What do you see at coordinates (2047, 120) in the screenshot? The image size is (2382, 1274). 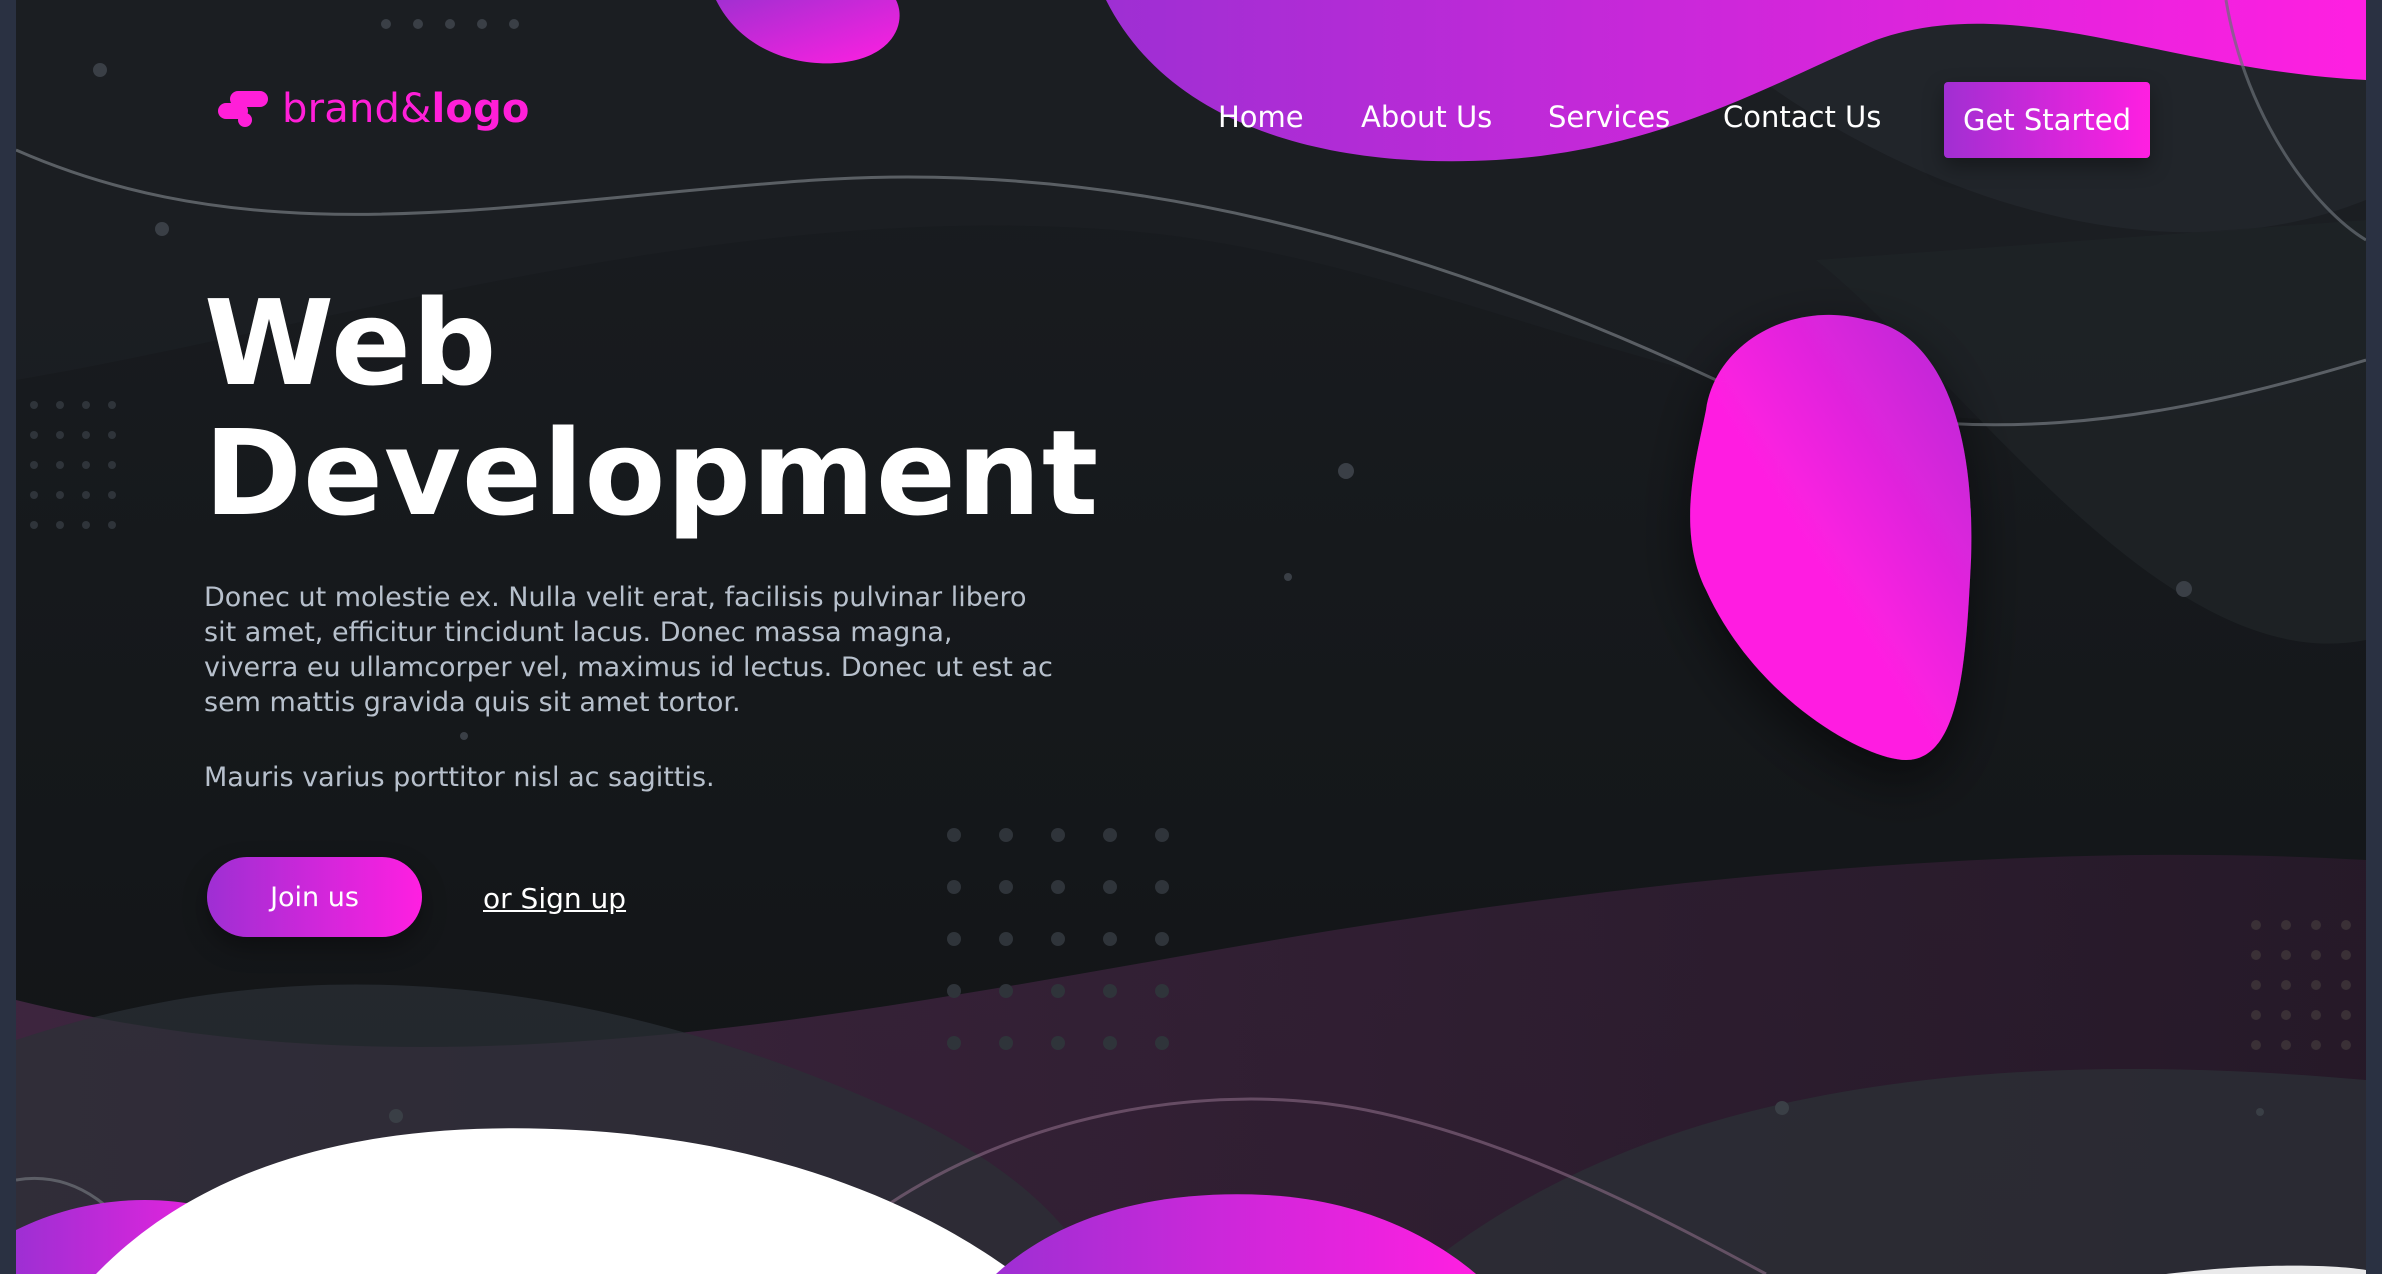 I see `get-started-button: Get Started` at bounding box center [2047, 120].